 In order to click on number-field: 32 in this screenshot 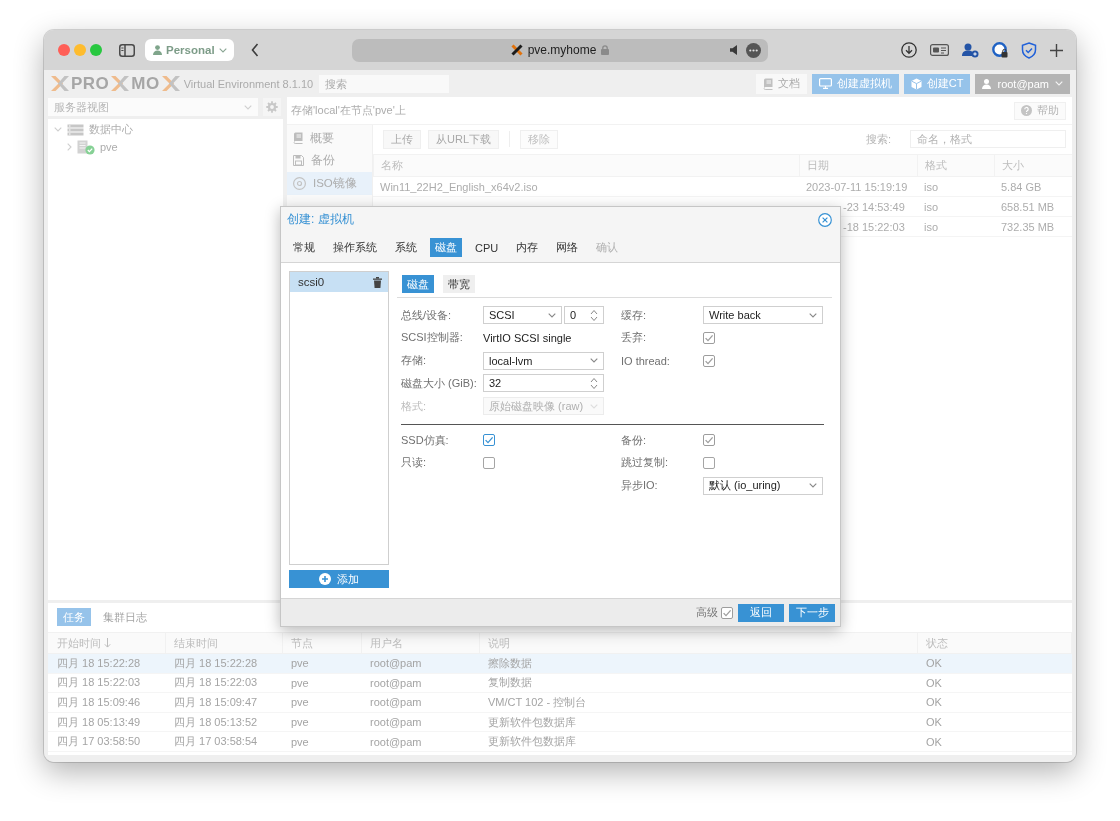, I will do `click(543, 383)`.